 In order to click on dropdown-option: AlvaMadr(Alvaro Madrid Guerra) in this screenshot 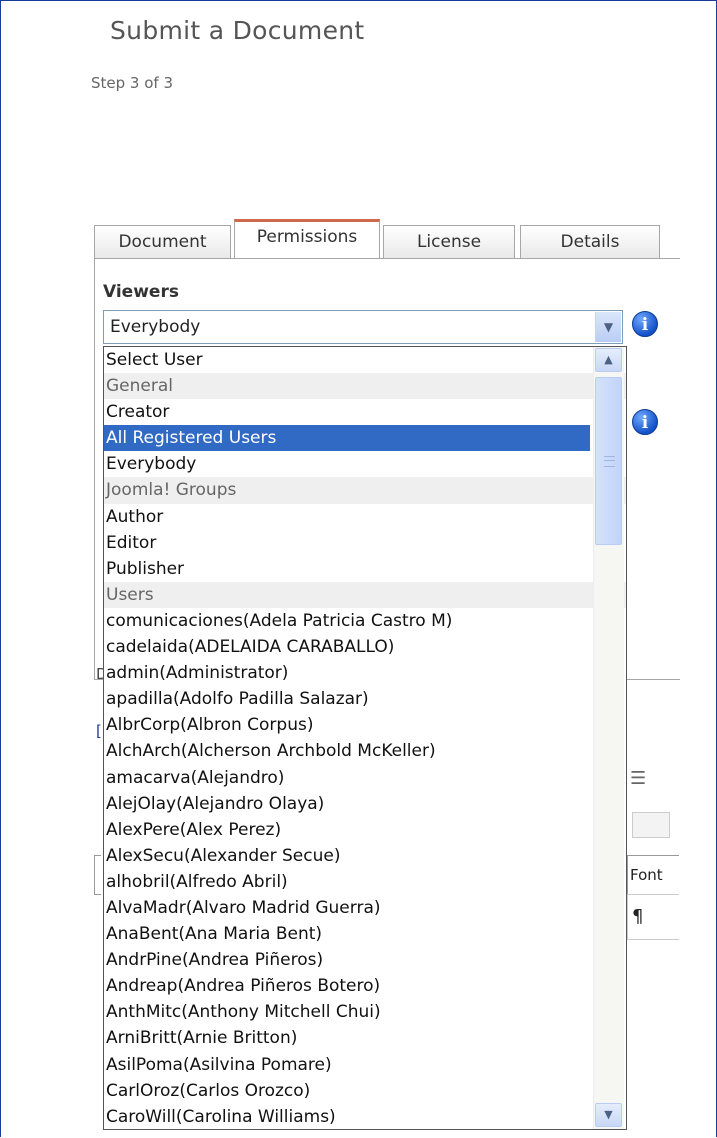, I will do `click(365, 908)`.